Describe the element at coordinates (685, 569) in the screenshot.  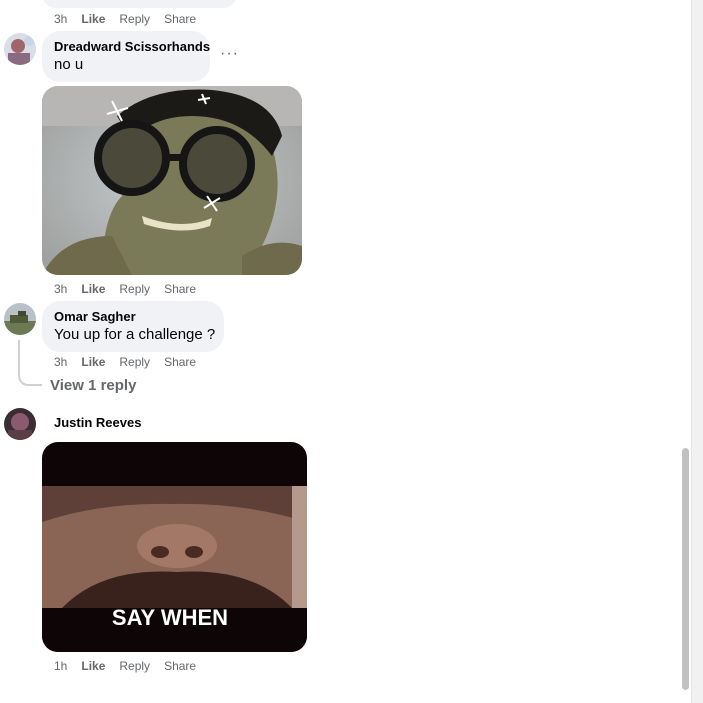
I see `scrollbar-thumb` at that location.